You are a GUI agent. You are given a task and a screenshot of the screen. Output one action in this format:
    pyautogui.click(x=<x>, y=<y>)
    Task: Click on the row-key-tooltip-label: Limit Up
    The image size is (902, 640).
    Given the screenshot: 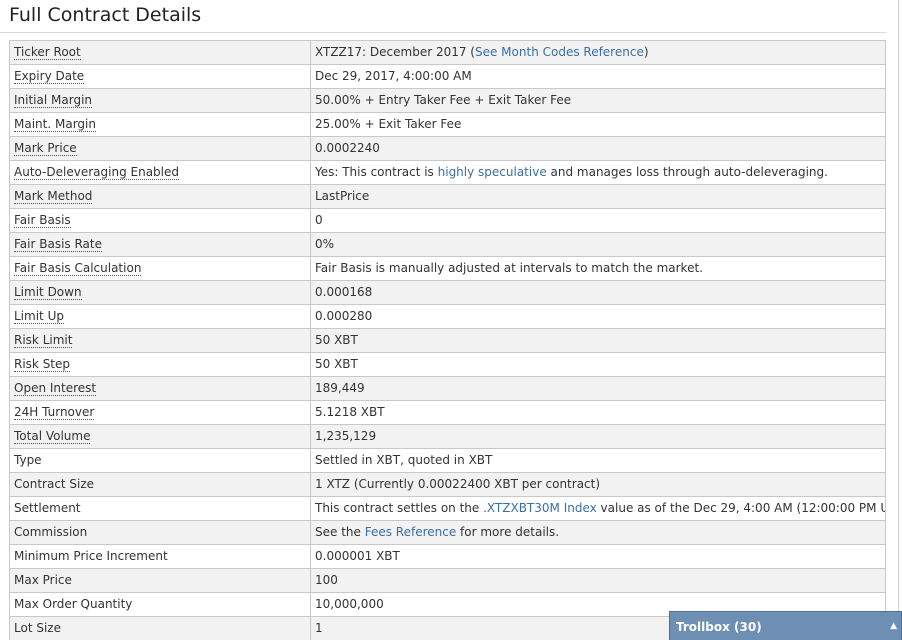 What is the action you would take?
    pyautogui.click(x=39, y=316)
    